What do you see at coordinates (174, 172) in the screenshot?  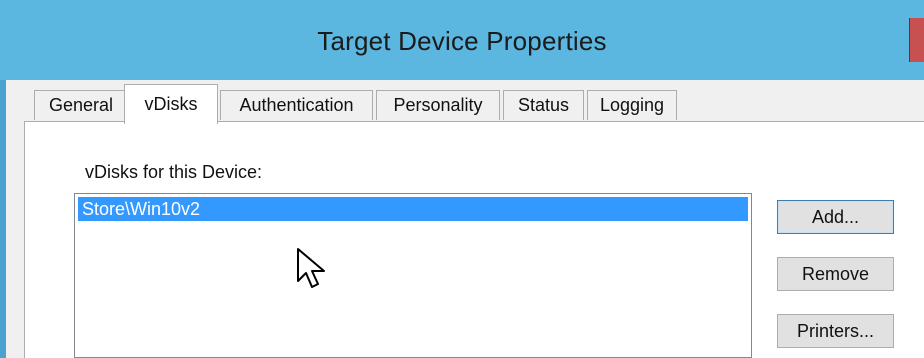 I see `vdisks-list-label: vDisks for this Device:` at bounding box center [174, 172].